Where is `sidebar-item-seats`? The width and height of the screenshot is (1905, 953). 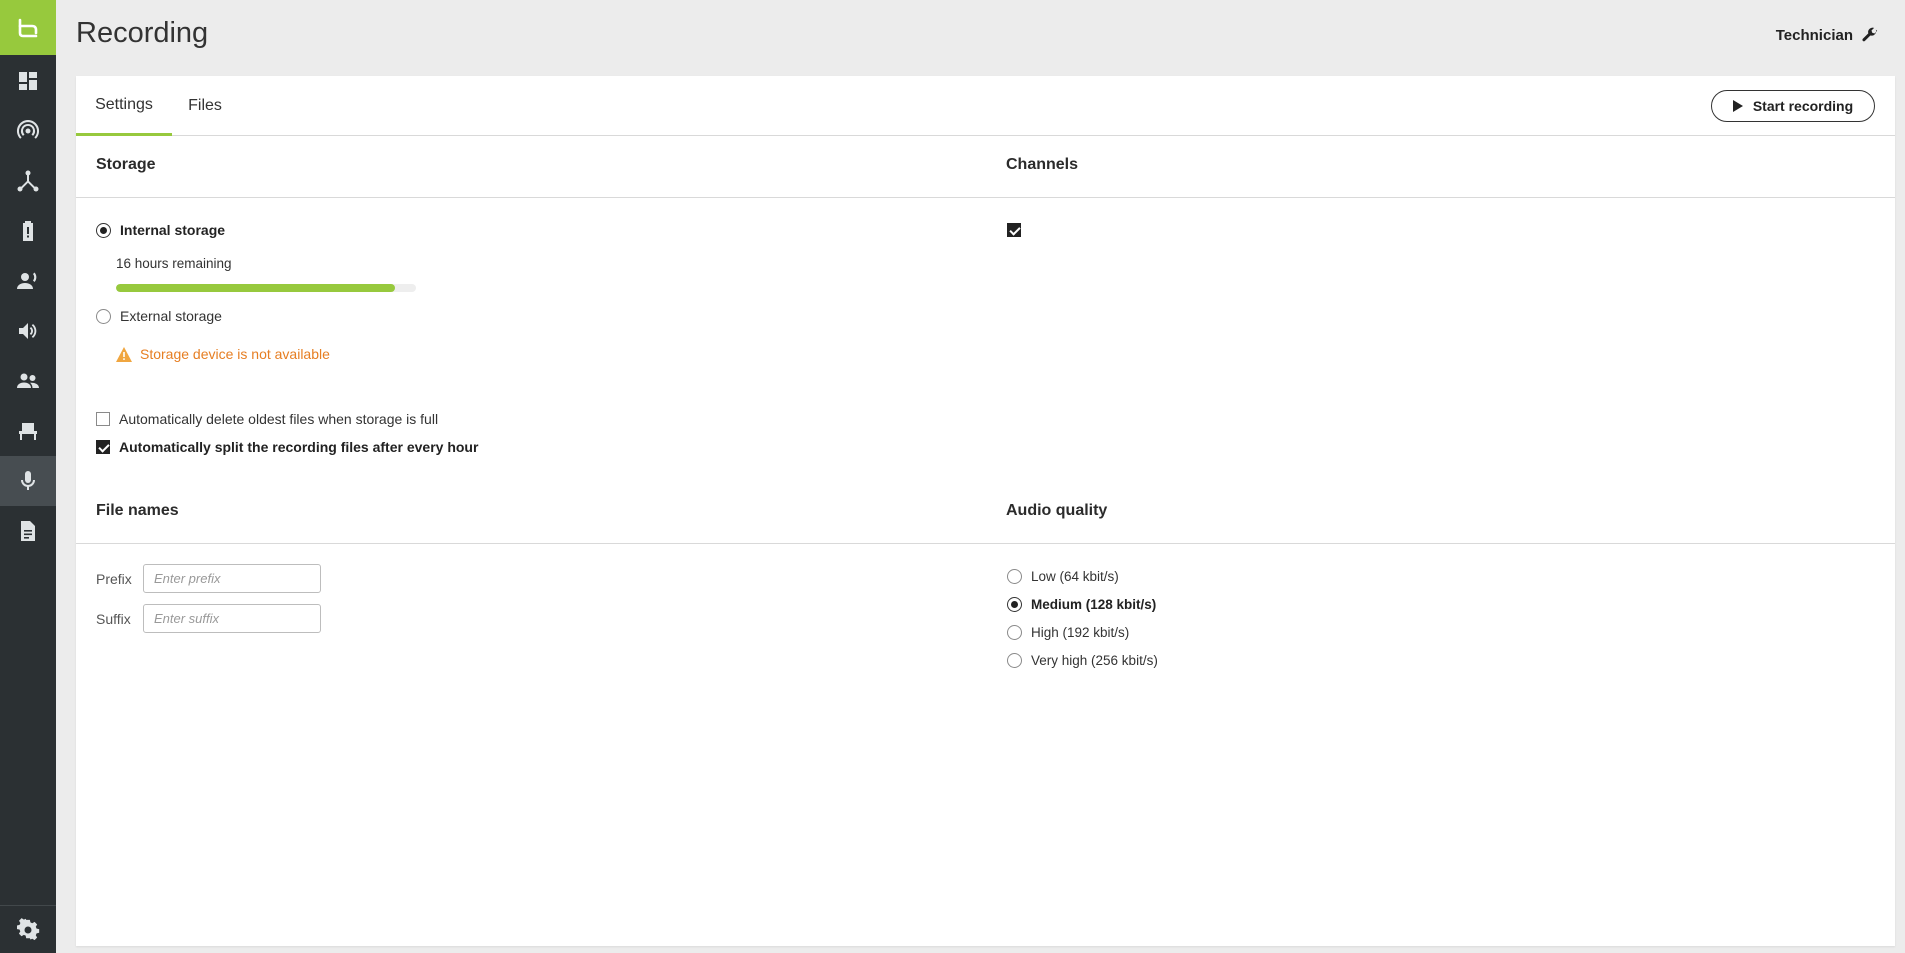 sidebar-item-seats is located at coordinates (28, 431).